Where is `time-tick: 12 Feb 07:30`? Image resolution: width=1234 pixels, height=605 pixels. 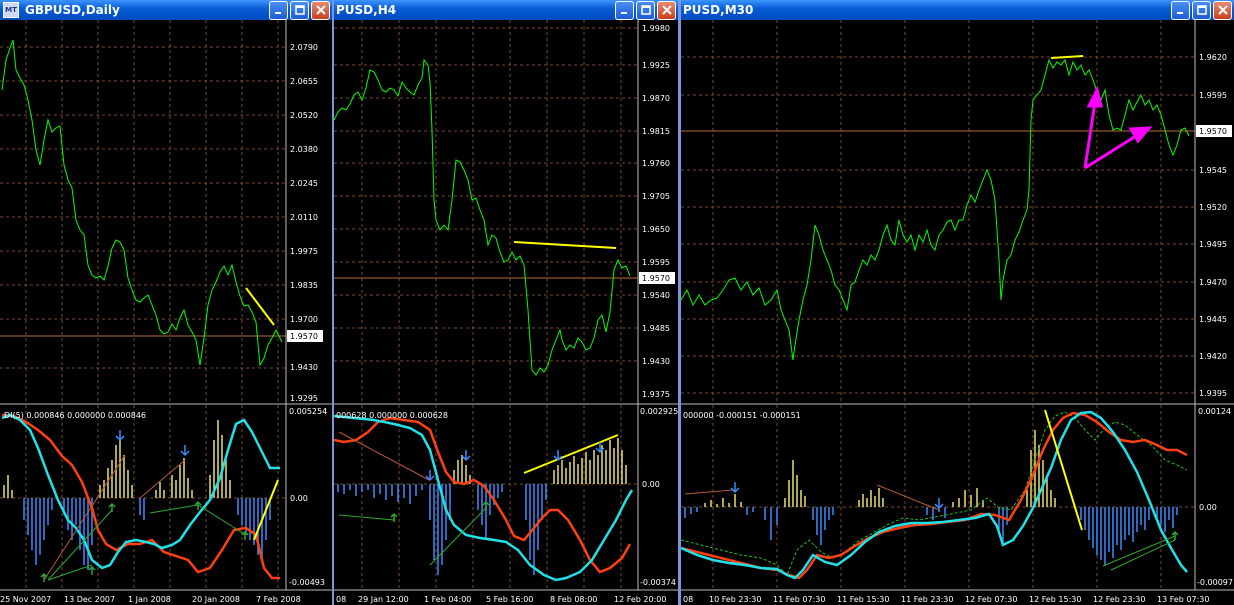
time-tick: 12 Feb 07:30 is located at coordinates (991, 599).